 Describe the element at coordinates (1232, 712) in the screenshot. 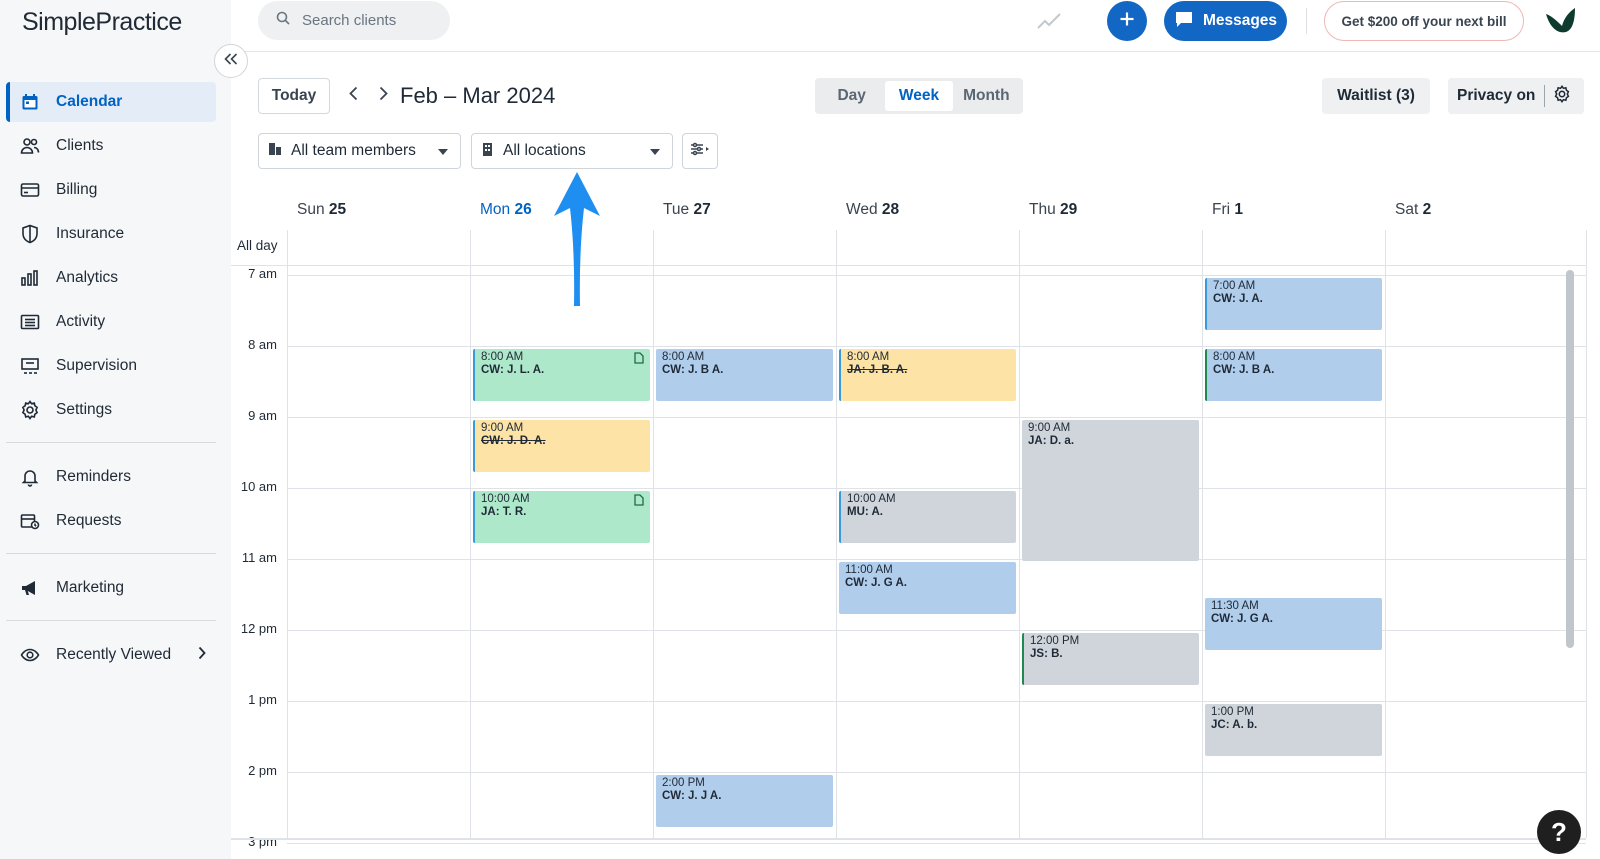

I see `event-time: 1:00 PM` at that location.